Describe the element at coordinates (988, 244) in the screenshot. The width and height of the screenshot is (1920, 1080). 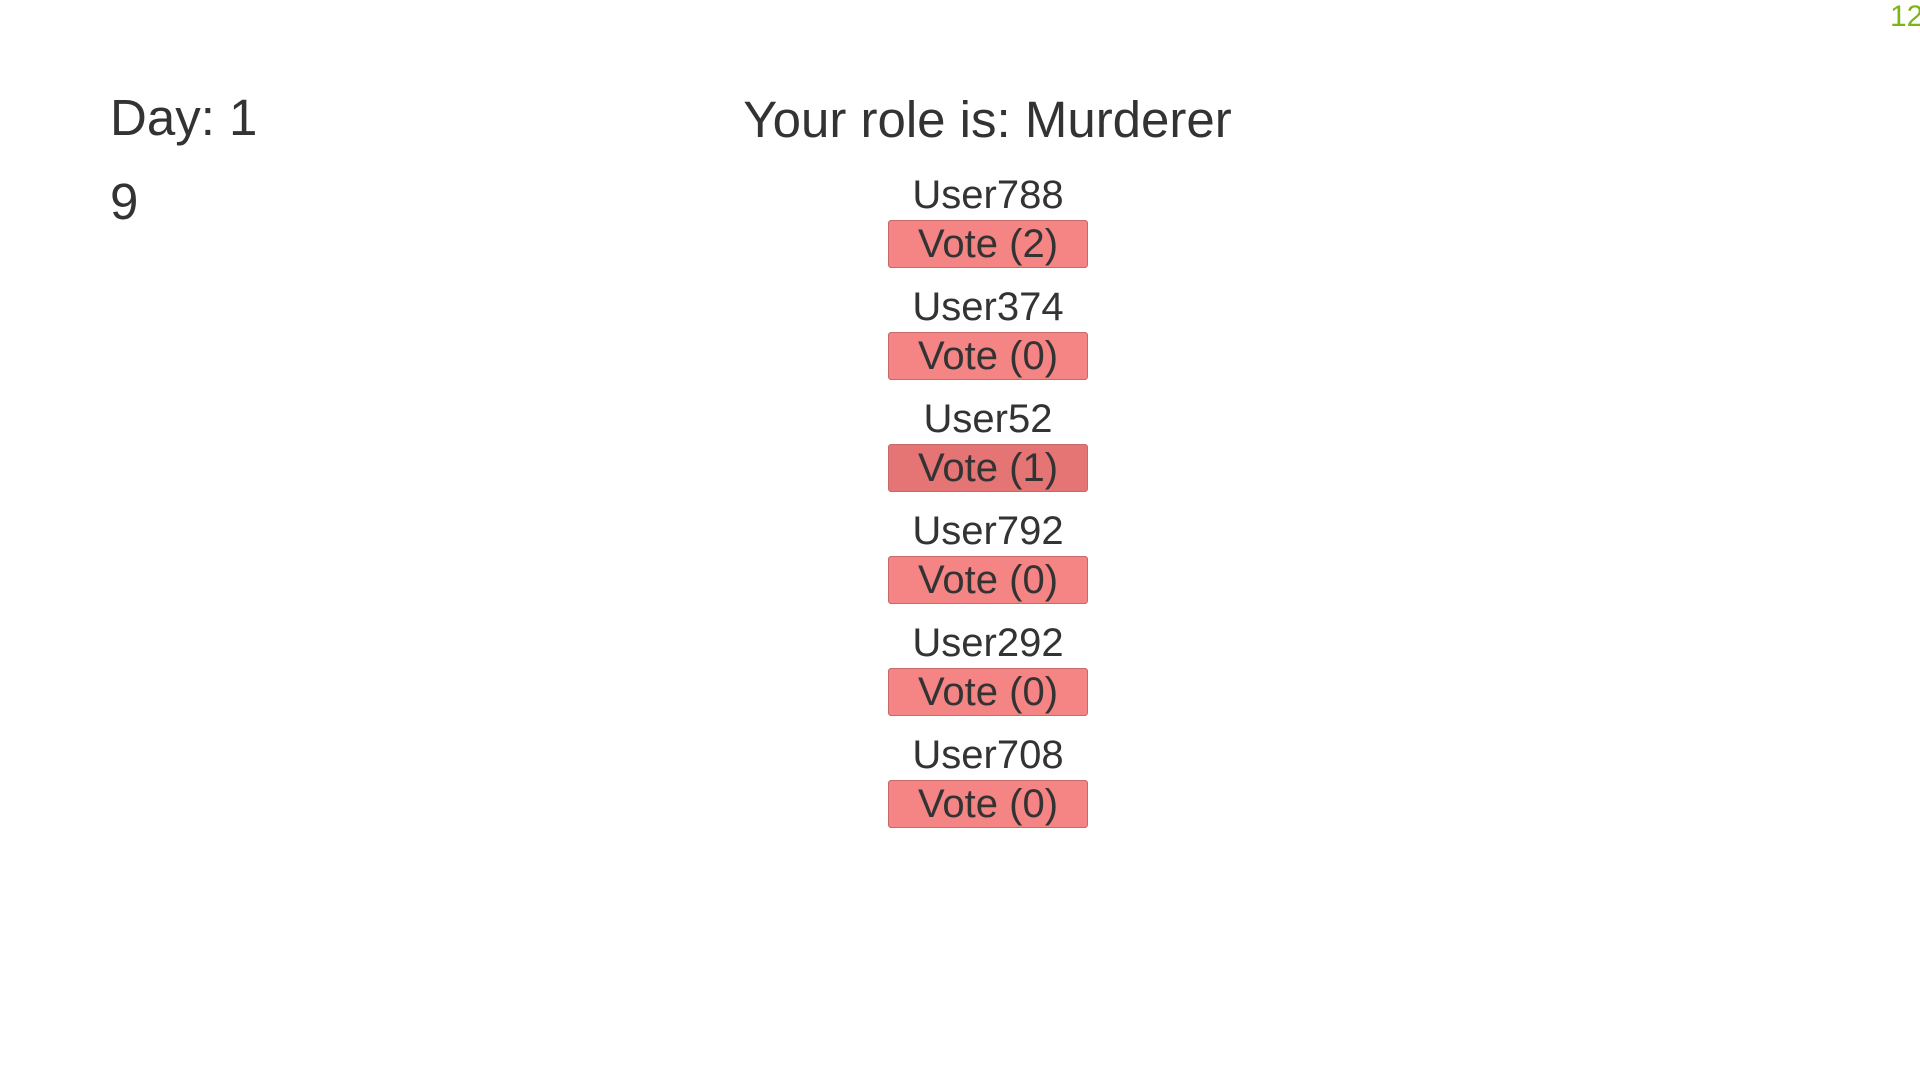
I see `vote-button: Vote (2)` at that location.